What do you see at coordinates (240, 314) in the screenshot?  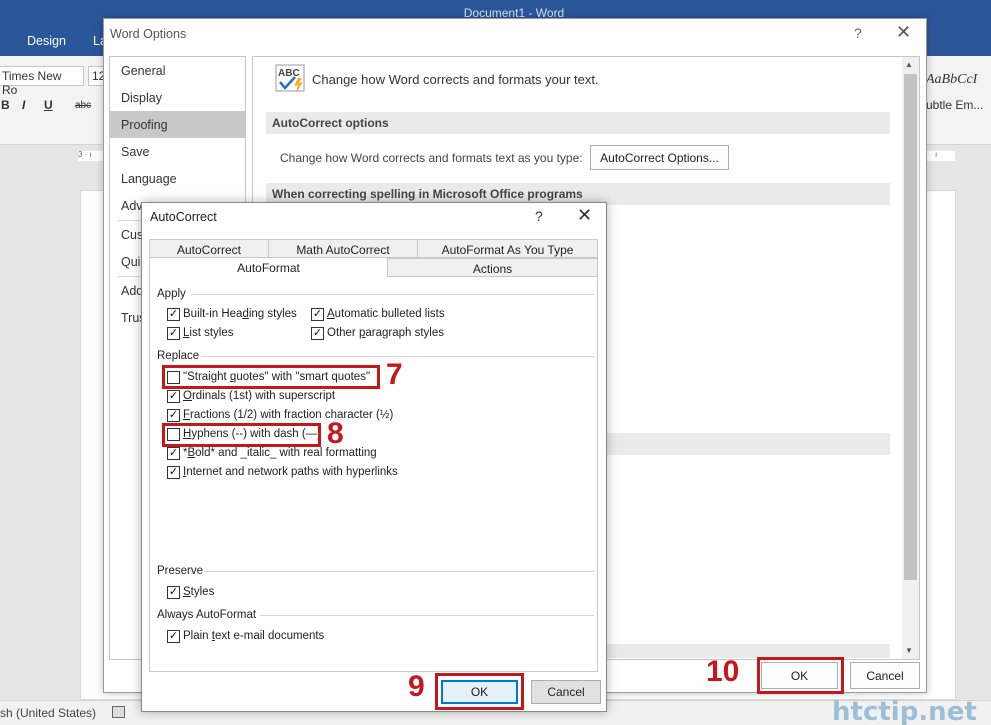 I see `label-builtin-heading: Built-in Heading styles` at bounding box center [240, 314].